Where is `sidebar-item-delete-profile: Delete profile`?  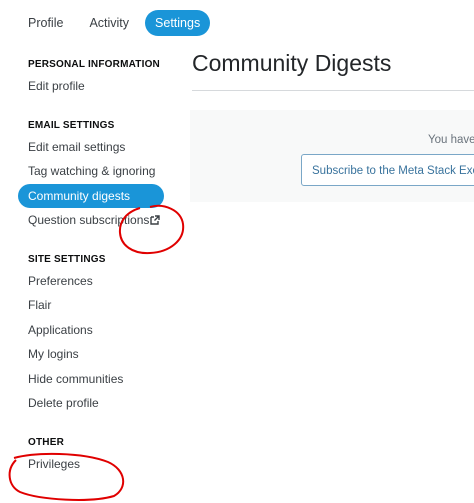
sidebar-item-delete-profile: Delete profile is located at coordinates (103, 403).